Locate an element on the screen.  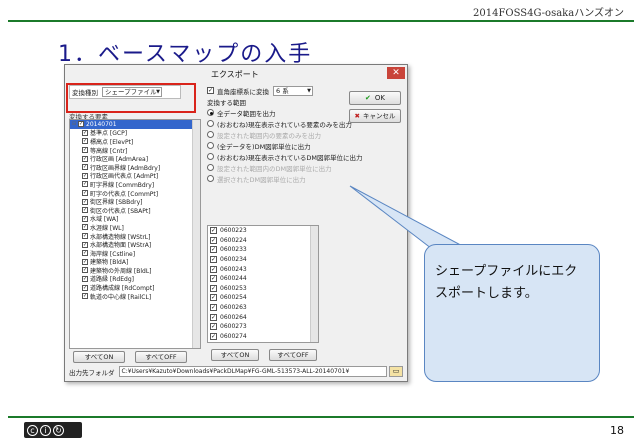
layer-item: ✓ 道路構成線 [RdCompt] is located at coordinates (135, 287).